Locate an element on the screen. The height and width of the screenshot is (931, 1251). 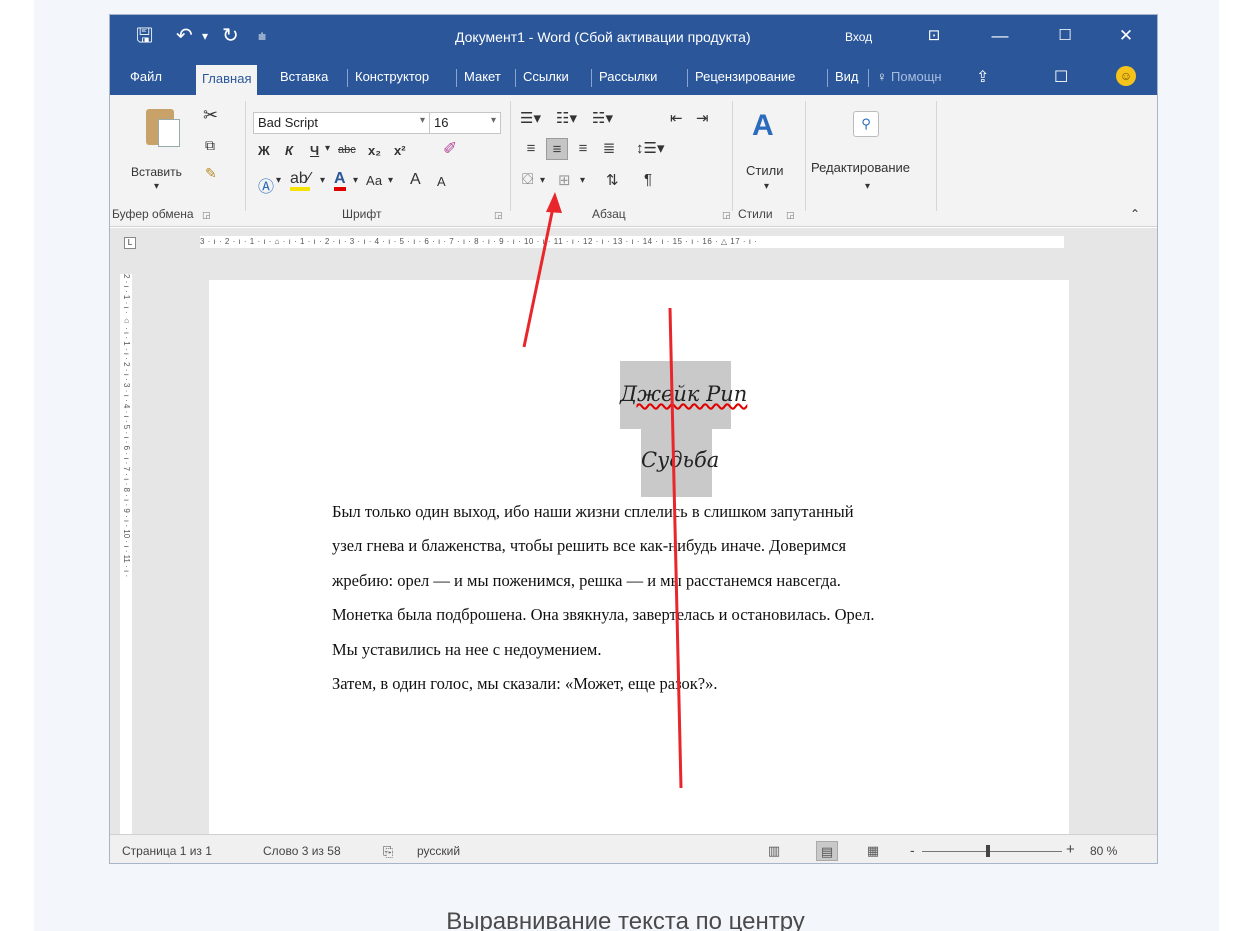
justify-button: ≣ is located at coordinates (609, 149).